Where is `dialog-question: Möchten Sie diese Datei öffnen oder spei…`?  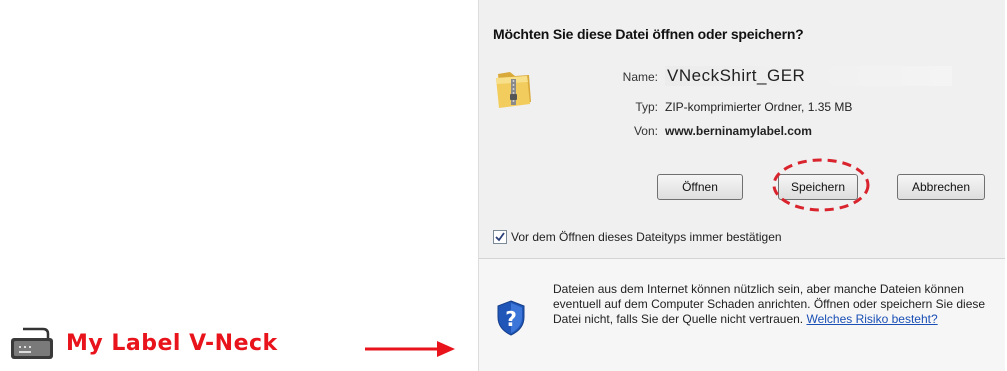 dialog-question: Möchten Sie diese Datei öffnen oder spei… is located at coordinates (648, 34).